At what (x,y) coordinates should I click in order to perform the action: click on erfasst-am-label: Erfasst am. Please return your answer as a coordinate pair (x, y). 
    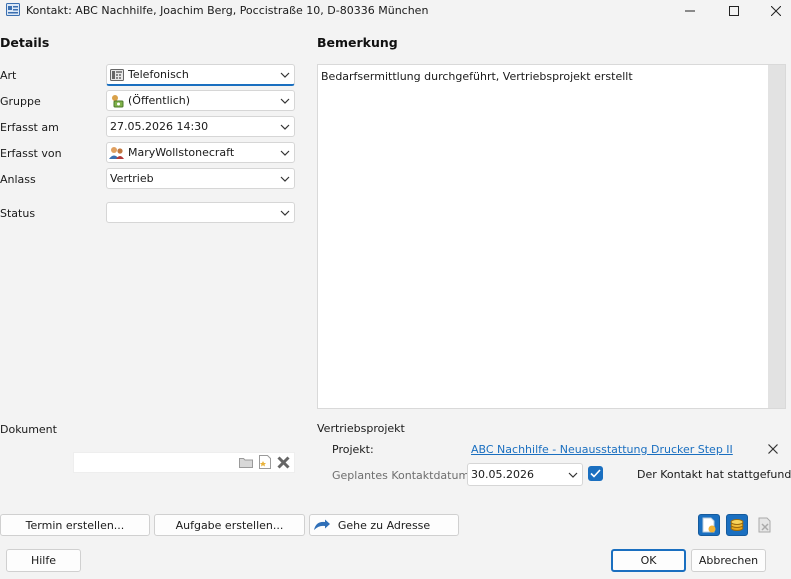
    Looking at the image, I should click on (29, 127).